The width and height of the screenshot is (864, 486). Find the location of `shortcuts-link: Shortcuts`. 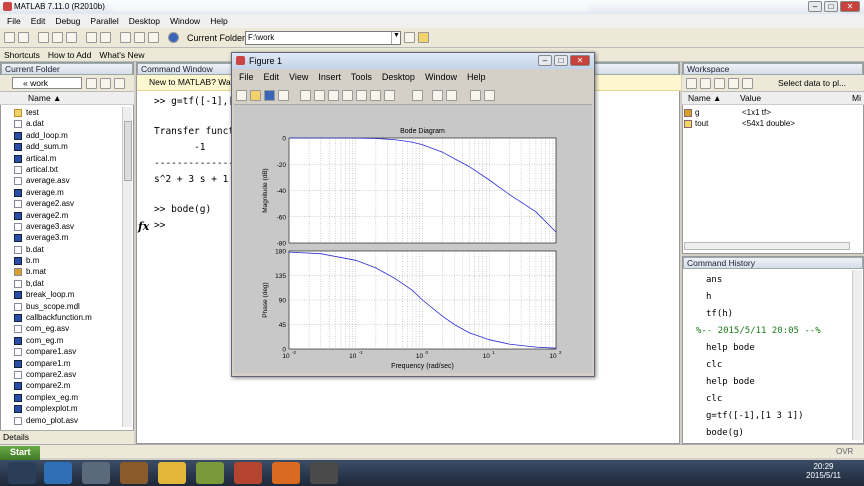

shortcuts-link: Shortcuts is located at coordinates (22, 54).